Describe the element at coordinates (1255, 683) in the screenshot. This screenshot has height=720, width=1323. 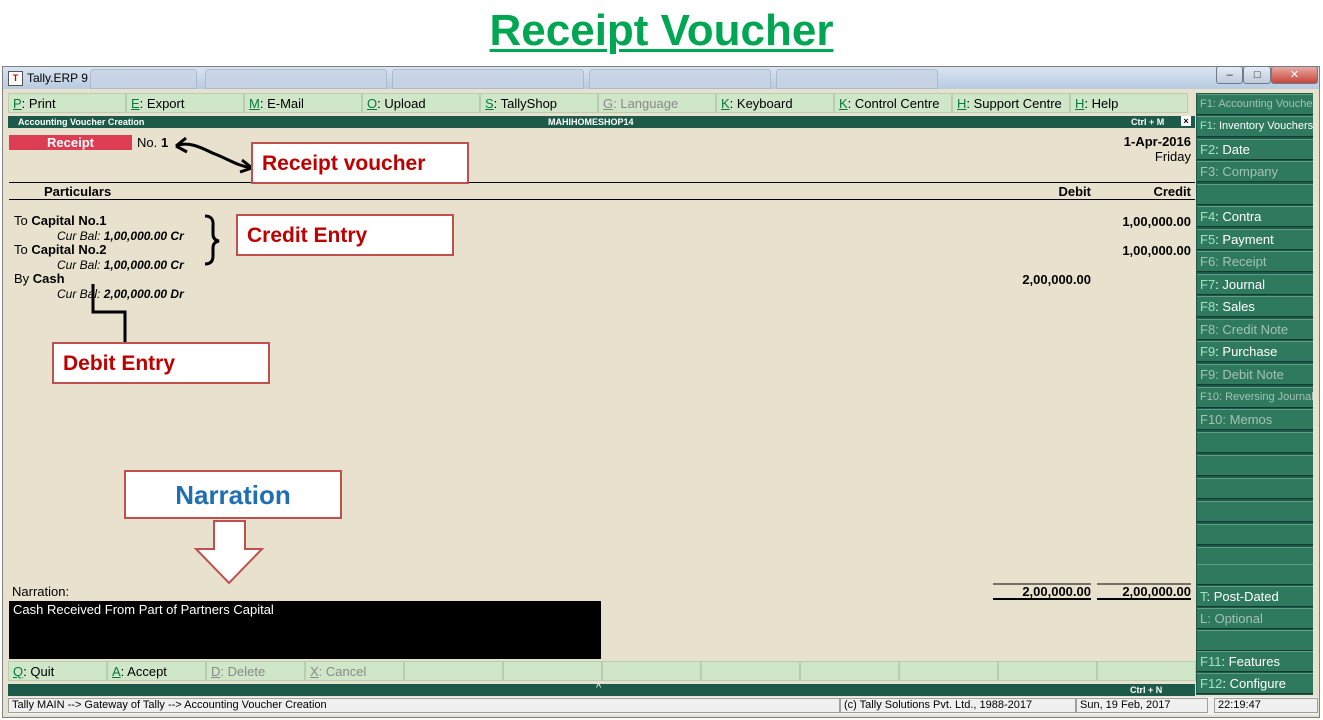
I see `side-btn-configure: F12: Configure` at that location.